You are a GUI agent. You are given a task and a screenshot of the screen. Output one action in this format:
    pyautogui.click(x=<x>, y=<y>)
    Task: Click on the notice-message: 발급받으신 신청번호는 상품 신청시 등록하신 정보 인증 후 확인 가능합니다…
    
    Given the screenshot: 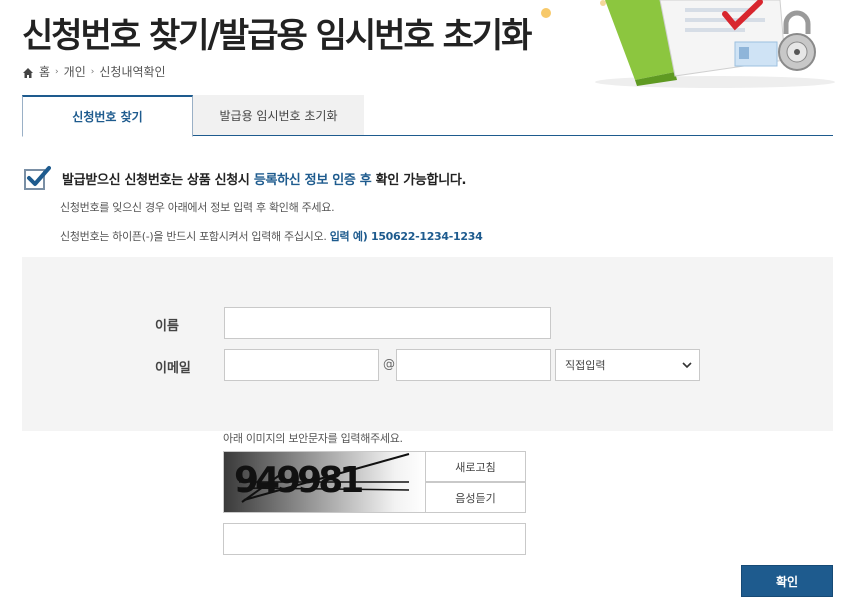 What is the action you would take?
    pyautogui.click(x=264, y=178)
    